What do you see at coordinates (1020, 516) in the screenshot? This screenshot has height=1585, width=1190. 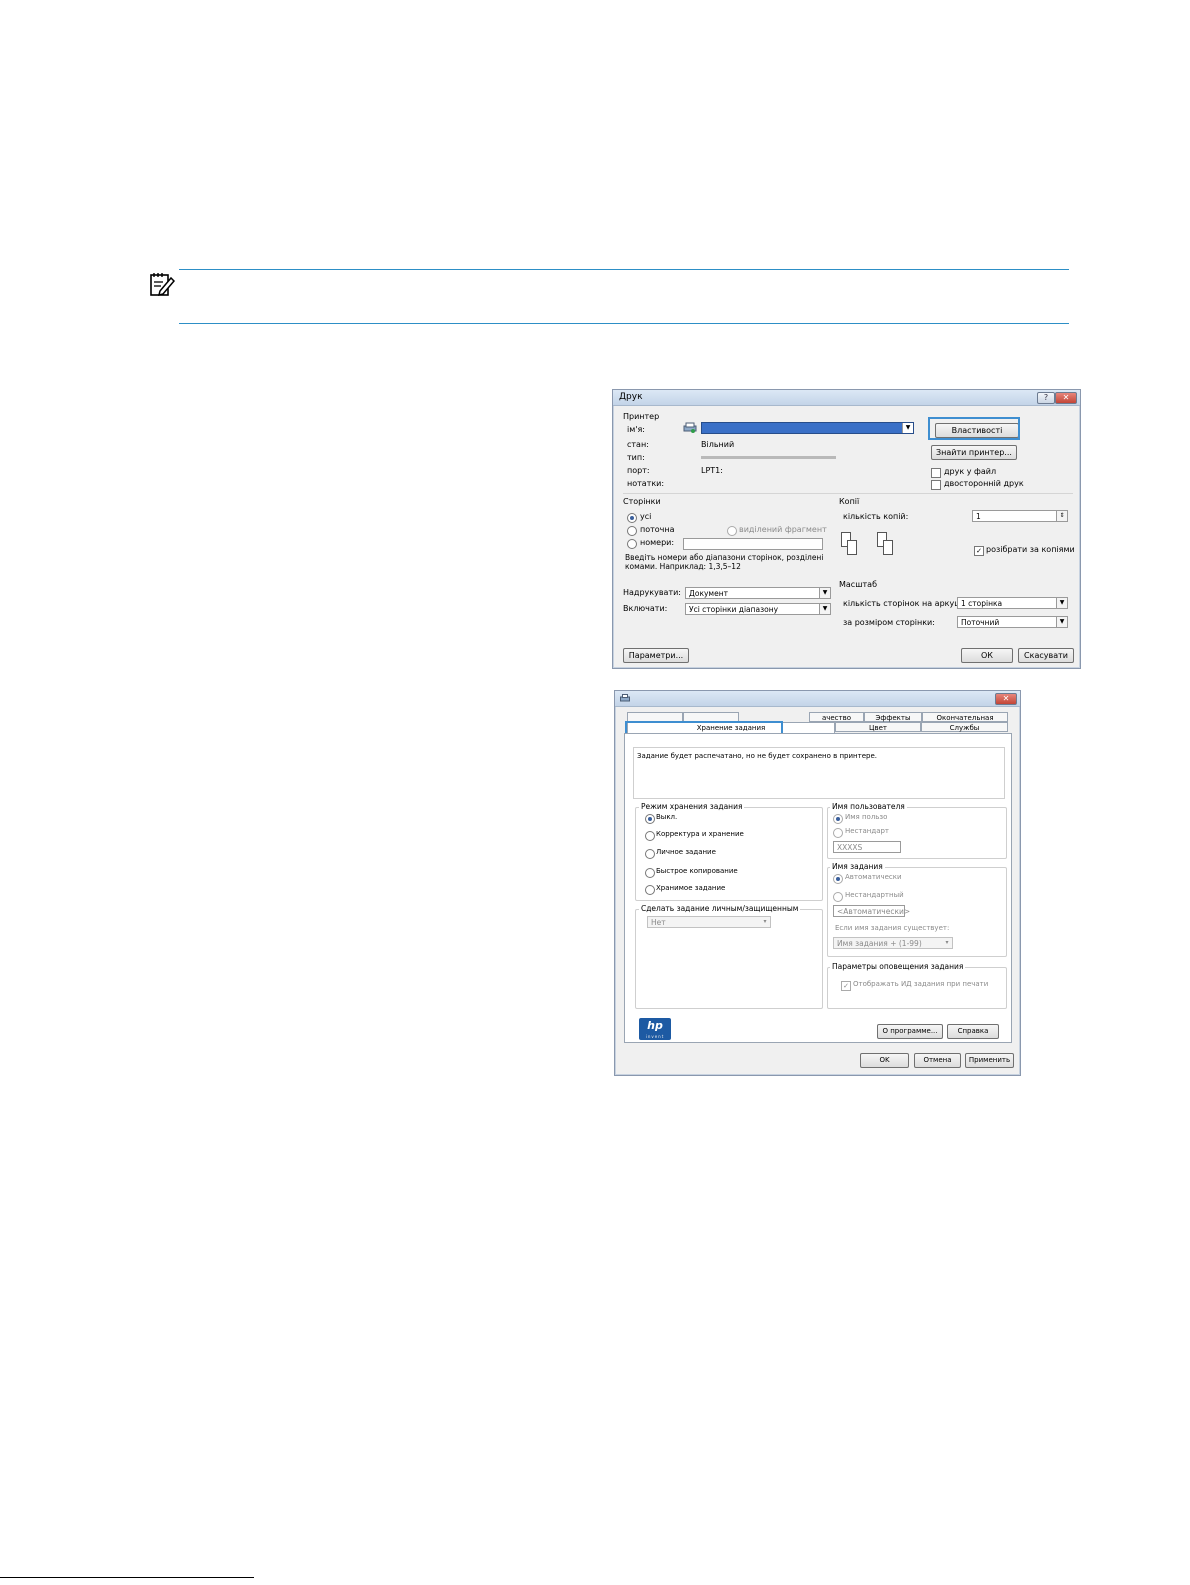 I see `copies-input: 1 ⇕` at bounding box center [1020, 516].